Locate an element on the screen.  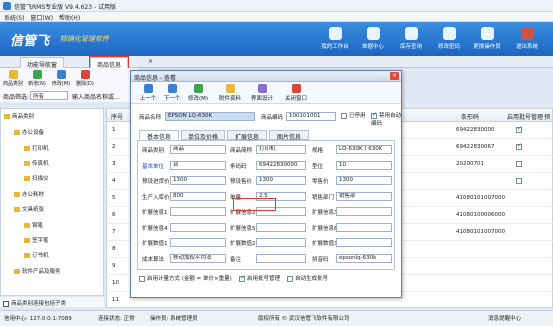
field-value: 69422830000 is located at coordinates (281, 165).